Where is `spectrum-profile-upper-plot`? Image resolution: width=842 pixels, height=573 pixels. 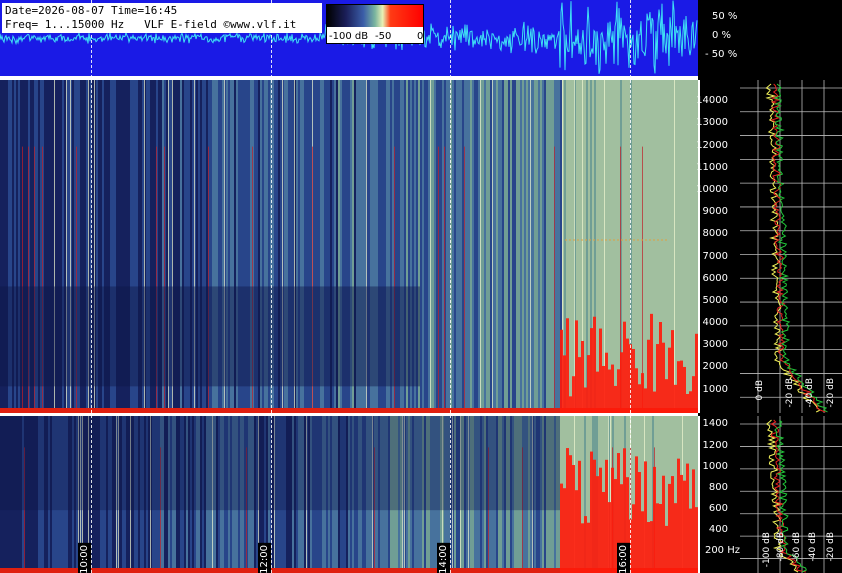
spectrum-profile-upper-plot is located at coordinates (791, 246).